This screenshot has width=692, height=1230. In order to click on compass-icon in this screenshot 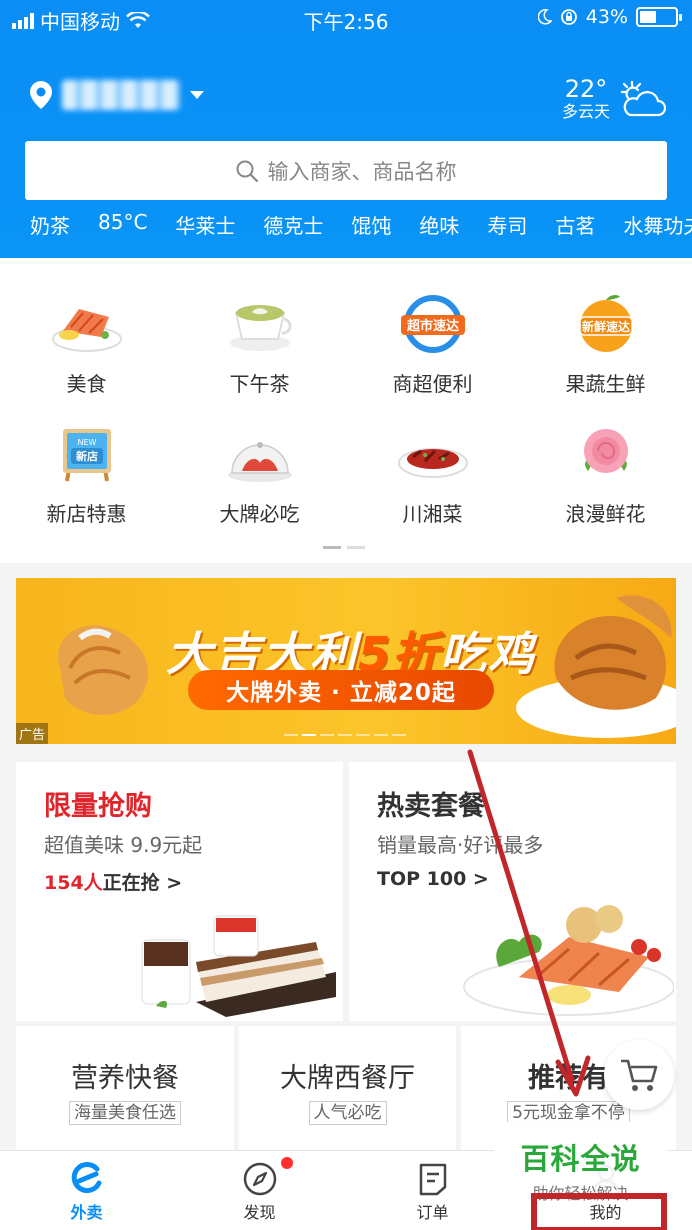, I will do `click(259, 1179)`.